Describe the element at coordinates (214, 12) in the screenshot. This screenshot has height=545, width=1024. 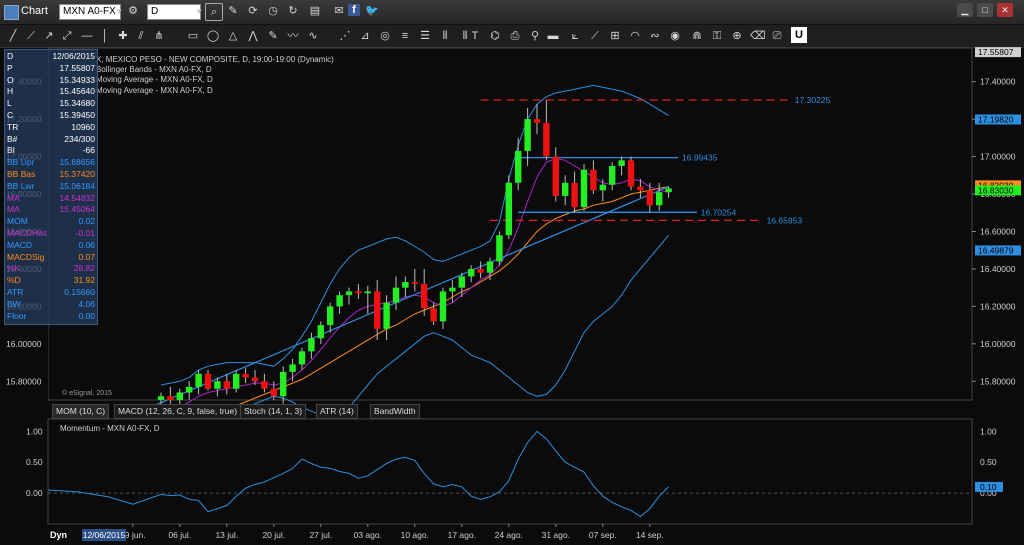
I see `search-icon: ⌕` at that location.